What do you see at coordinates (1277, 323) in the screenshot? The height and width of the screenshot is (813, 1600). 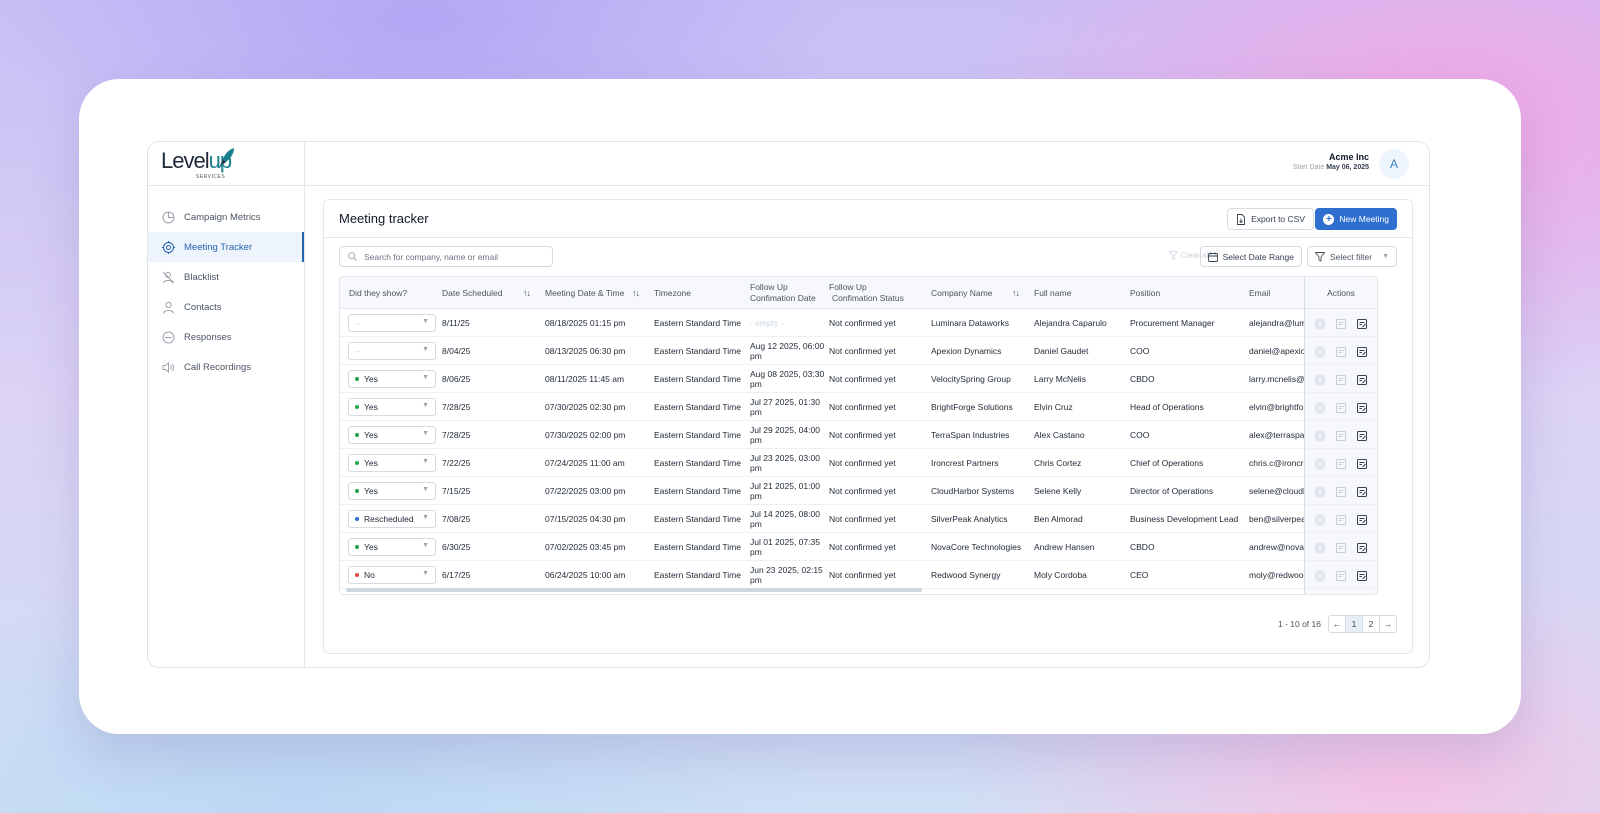 I see `cell-email: alejandra@luminaradataworks.com` at bounding box center [1277, 323].